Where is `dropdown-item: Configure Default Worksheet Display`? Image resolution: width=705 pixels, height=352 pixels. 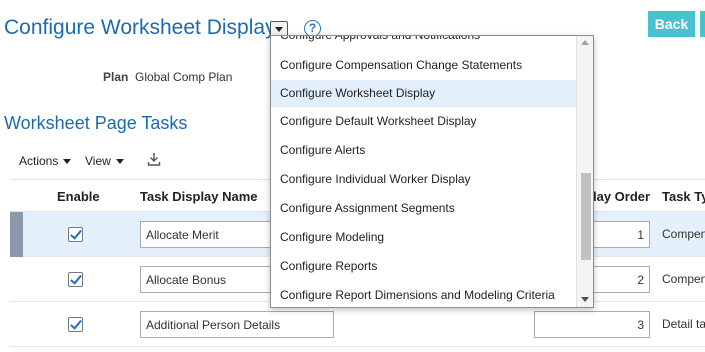 dropdown-item: Configure Default Worksheet Display is located at coordinates (423, 121).